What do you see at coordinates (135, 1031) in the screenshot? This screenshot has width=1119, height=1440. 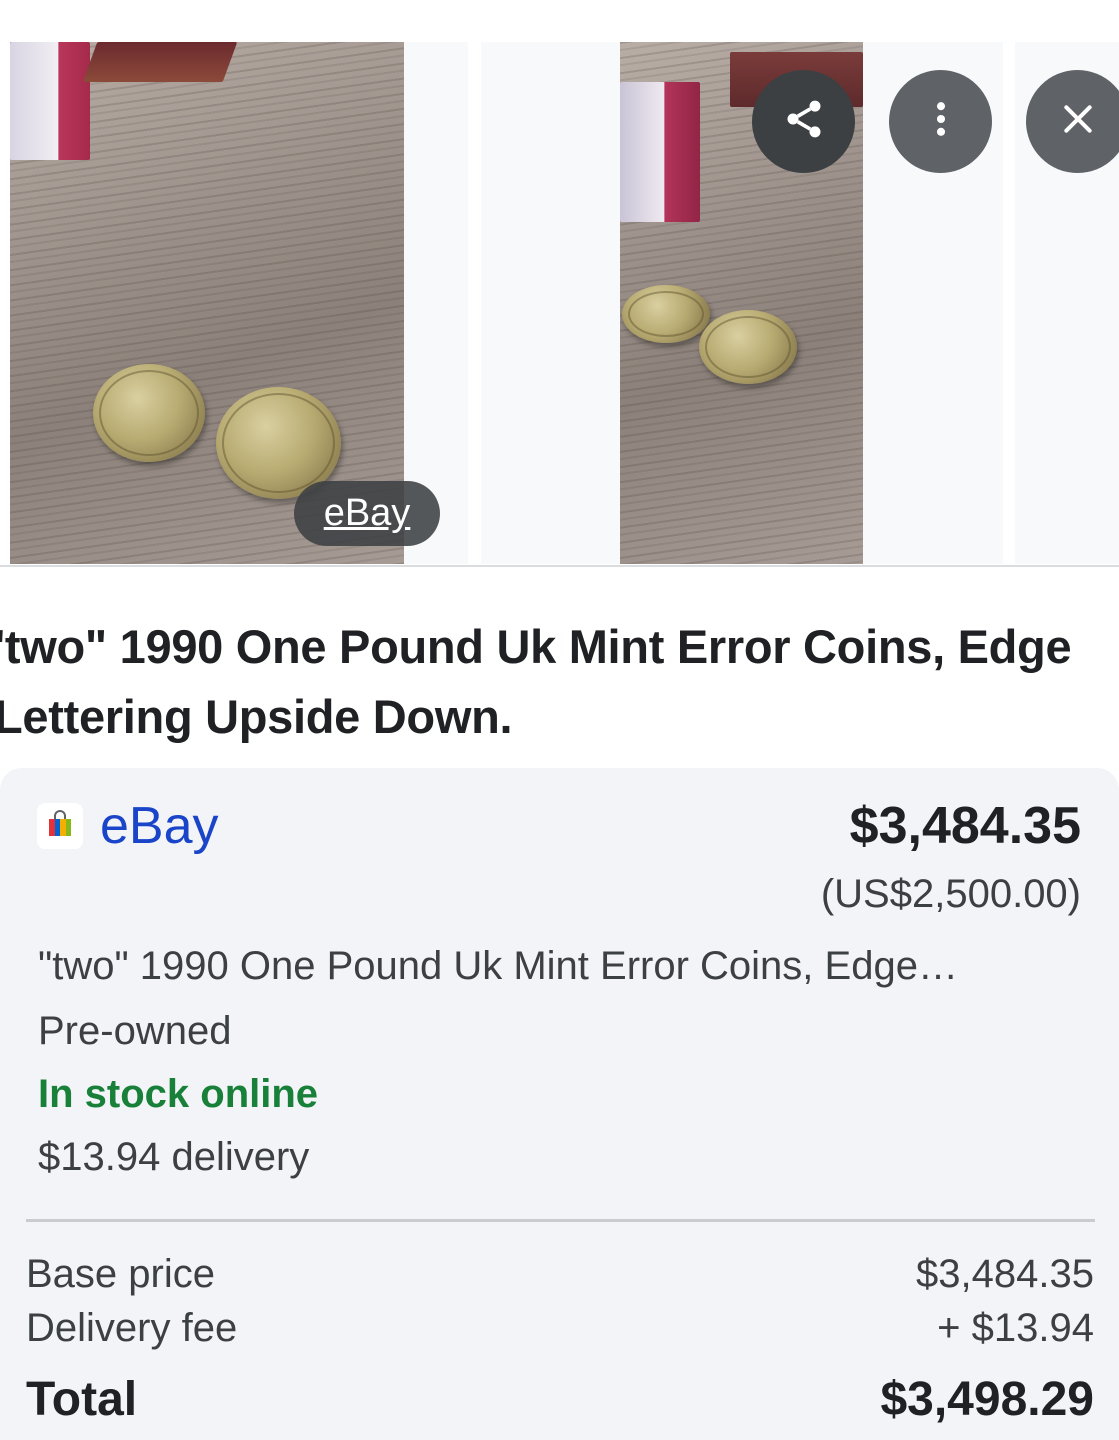 I see `item-condition: Pre-owned` at bounding box center [135, 1031].